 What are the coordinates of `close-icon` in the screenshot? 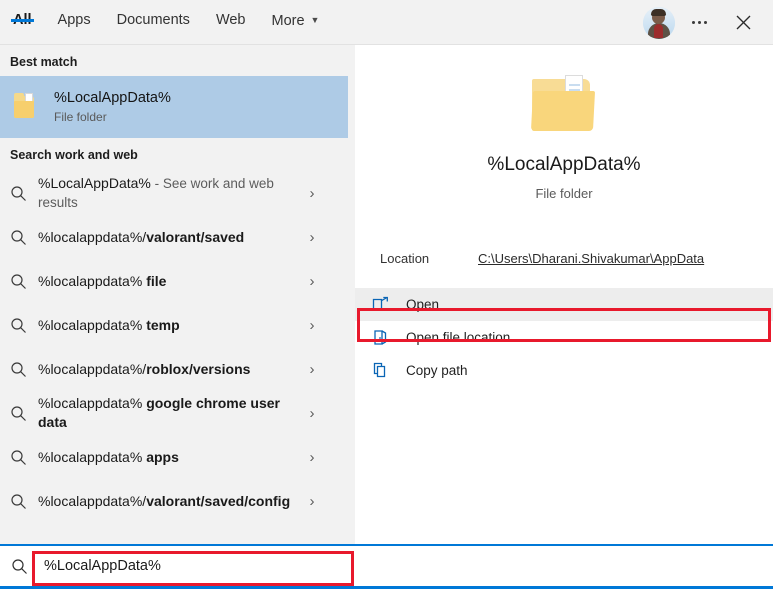 It's located at (743, 22).